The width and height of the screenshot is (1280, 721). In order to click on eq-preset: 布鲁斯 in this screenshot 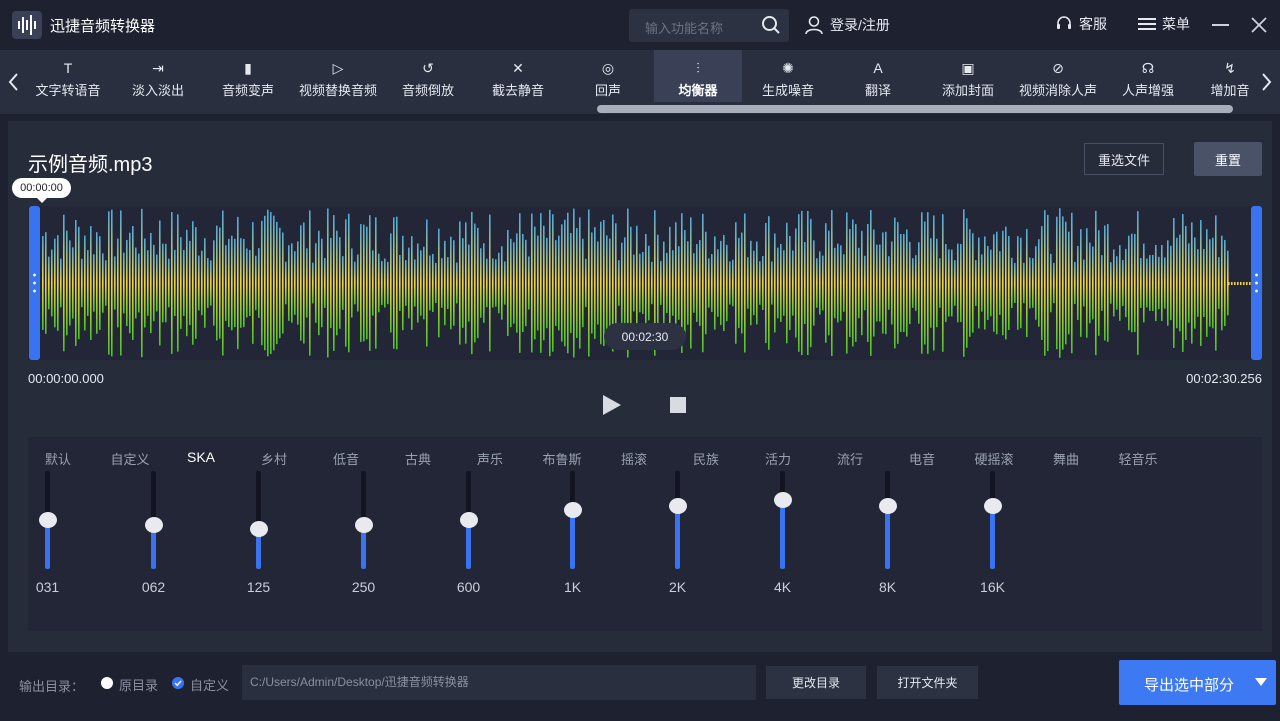, I will do `click(562, 458)`.